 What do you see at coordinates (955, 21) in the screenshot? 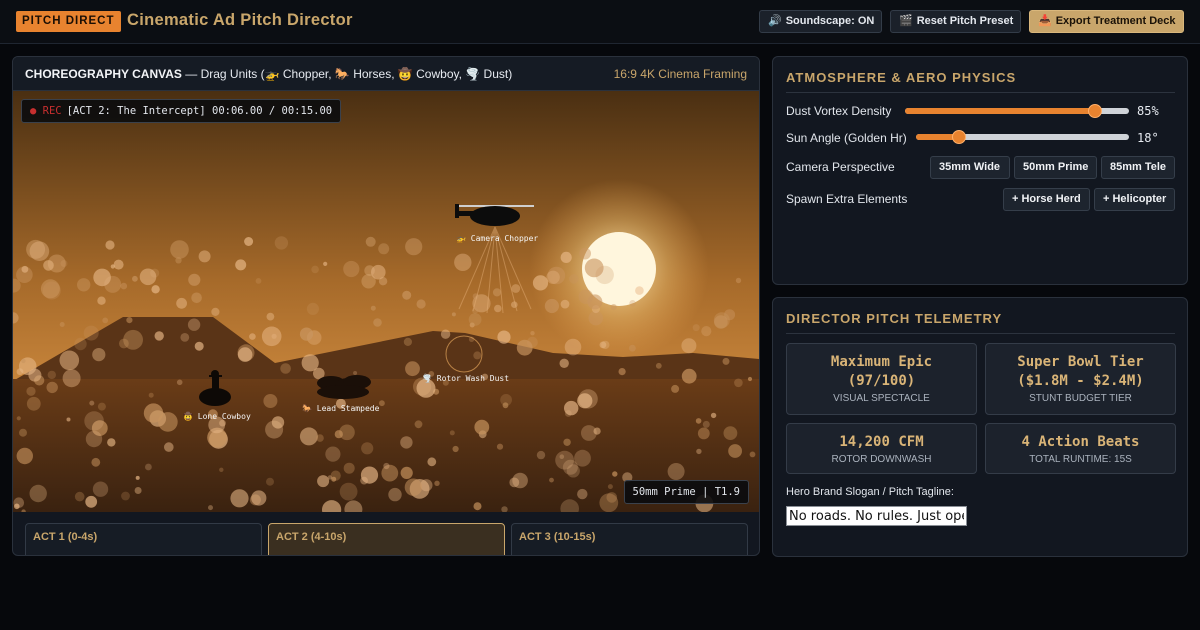
I see `reset-preset-button: 🎬 Reset Pitch Preset` at bounding box center [955, 21].